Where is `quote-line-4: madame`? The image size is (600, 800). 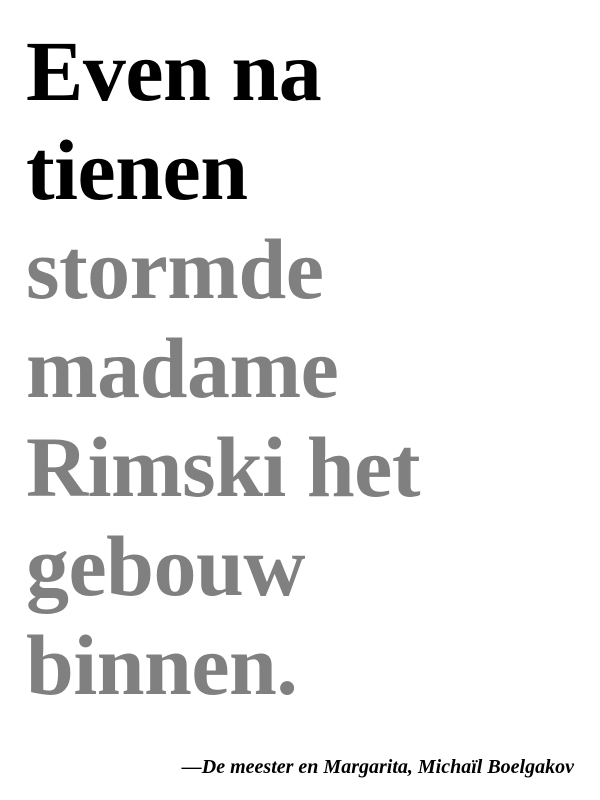
quote-line-4: madame is located at coordinates (182, 368).